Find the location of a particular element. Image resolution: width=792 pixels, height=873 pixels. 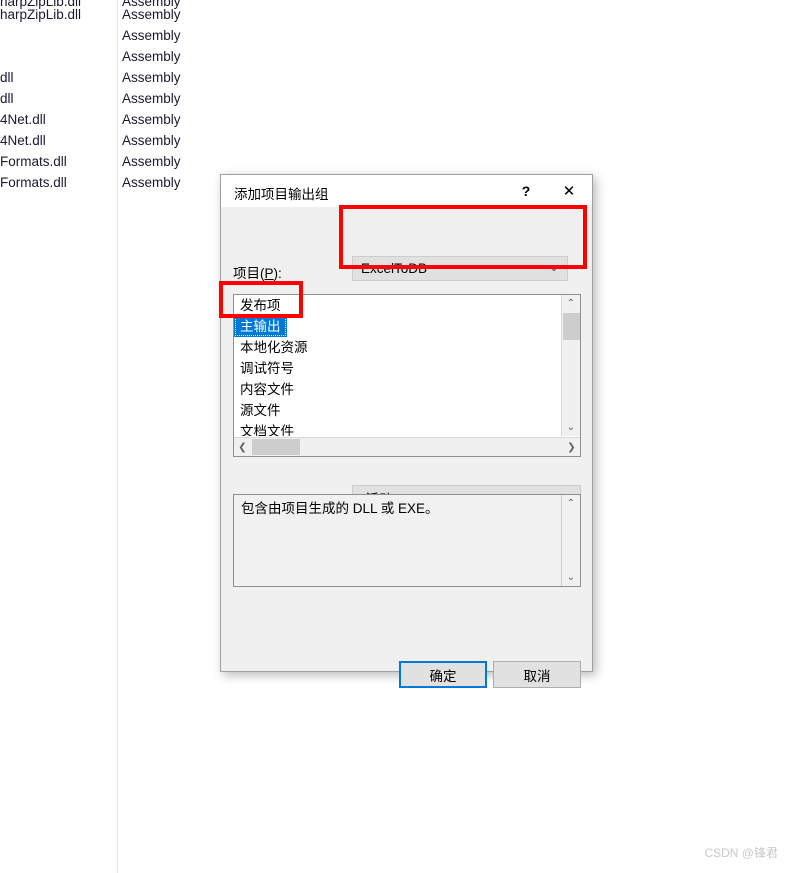

list-item: 内容文件 is located at coordinates (397, 389).